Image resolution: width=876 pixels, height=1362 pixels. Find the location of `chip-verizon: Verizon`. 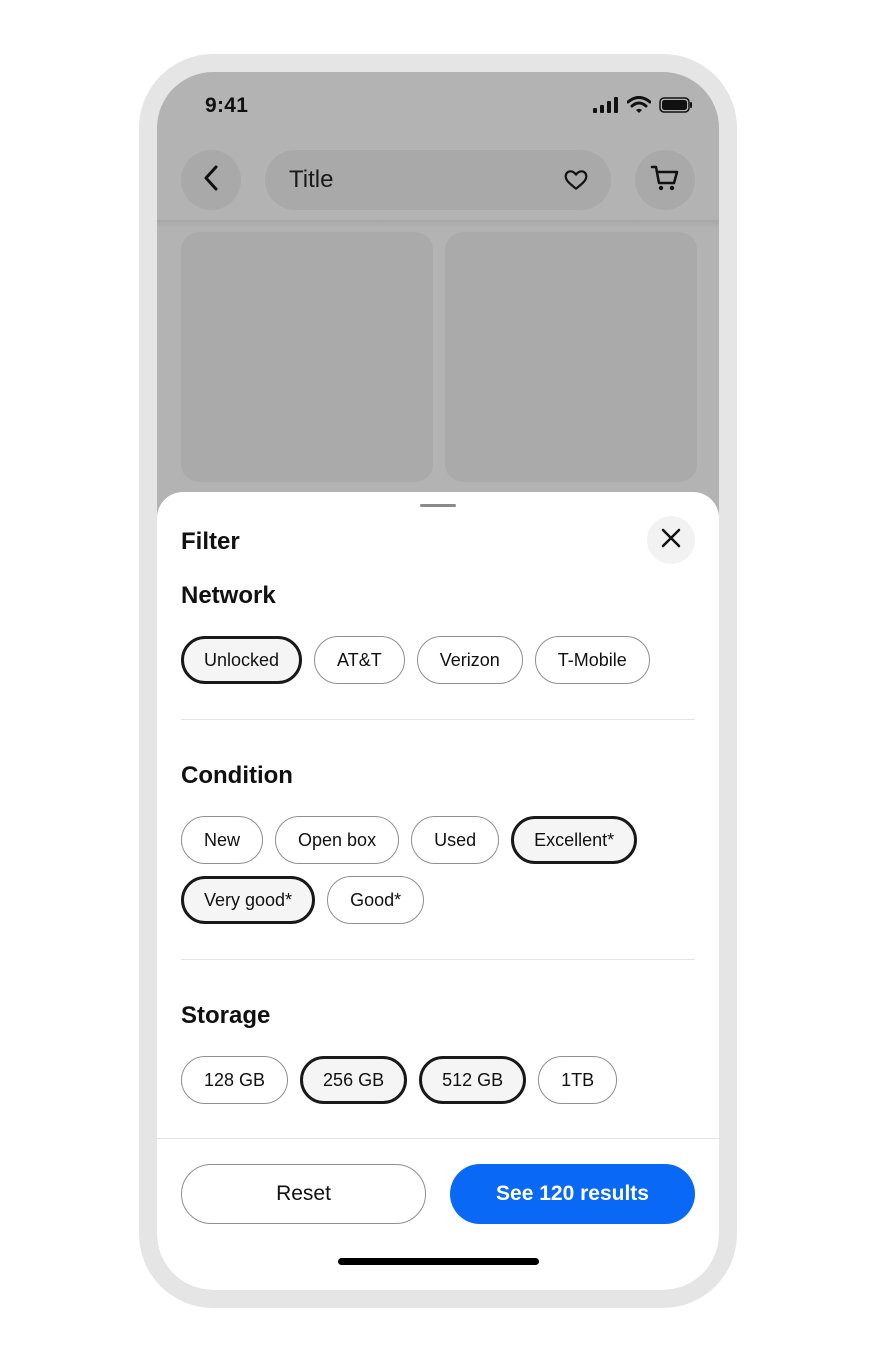

chip-verizon: Verizon is located at coordinates (469, 660).